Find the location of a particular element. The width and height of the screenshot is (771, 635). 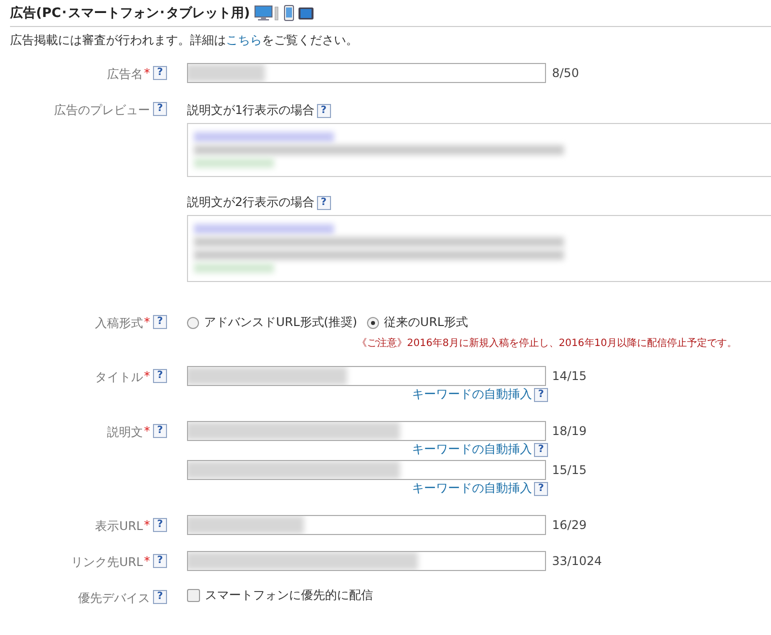

character-count: 8/50 is located at coordinates (565, 73).